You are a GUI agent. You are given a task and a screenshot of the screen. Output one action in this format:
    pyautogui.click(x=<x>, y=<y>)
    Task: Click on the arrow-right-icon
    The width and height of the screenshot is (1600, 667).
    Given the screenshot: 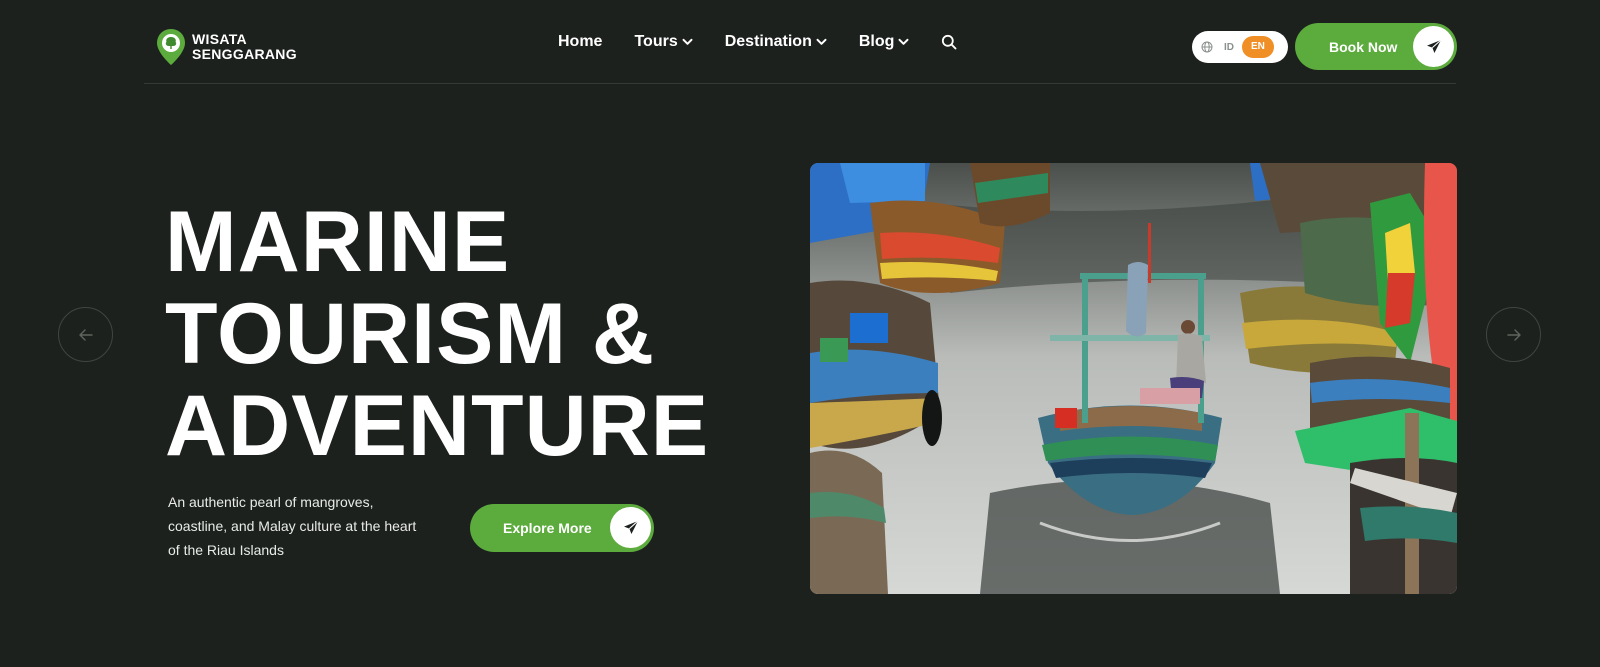 What is the action you would take?
    pyautogui.click(x=1513, y=334)
    